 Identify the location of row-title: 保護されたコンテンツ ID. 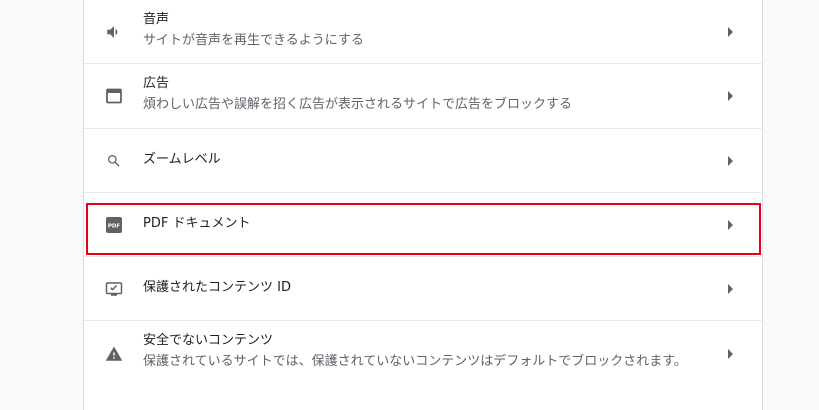
(217, 287).